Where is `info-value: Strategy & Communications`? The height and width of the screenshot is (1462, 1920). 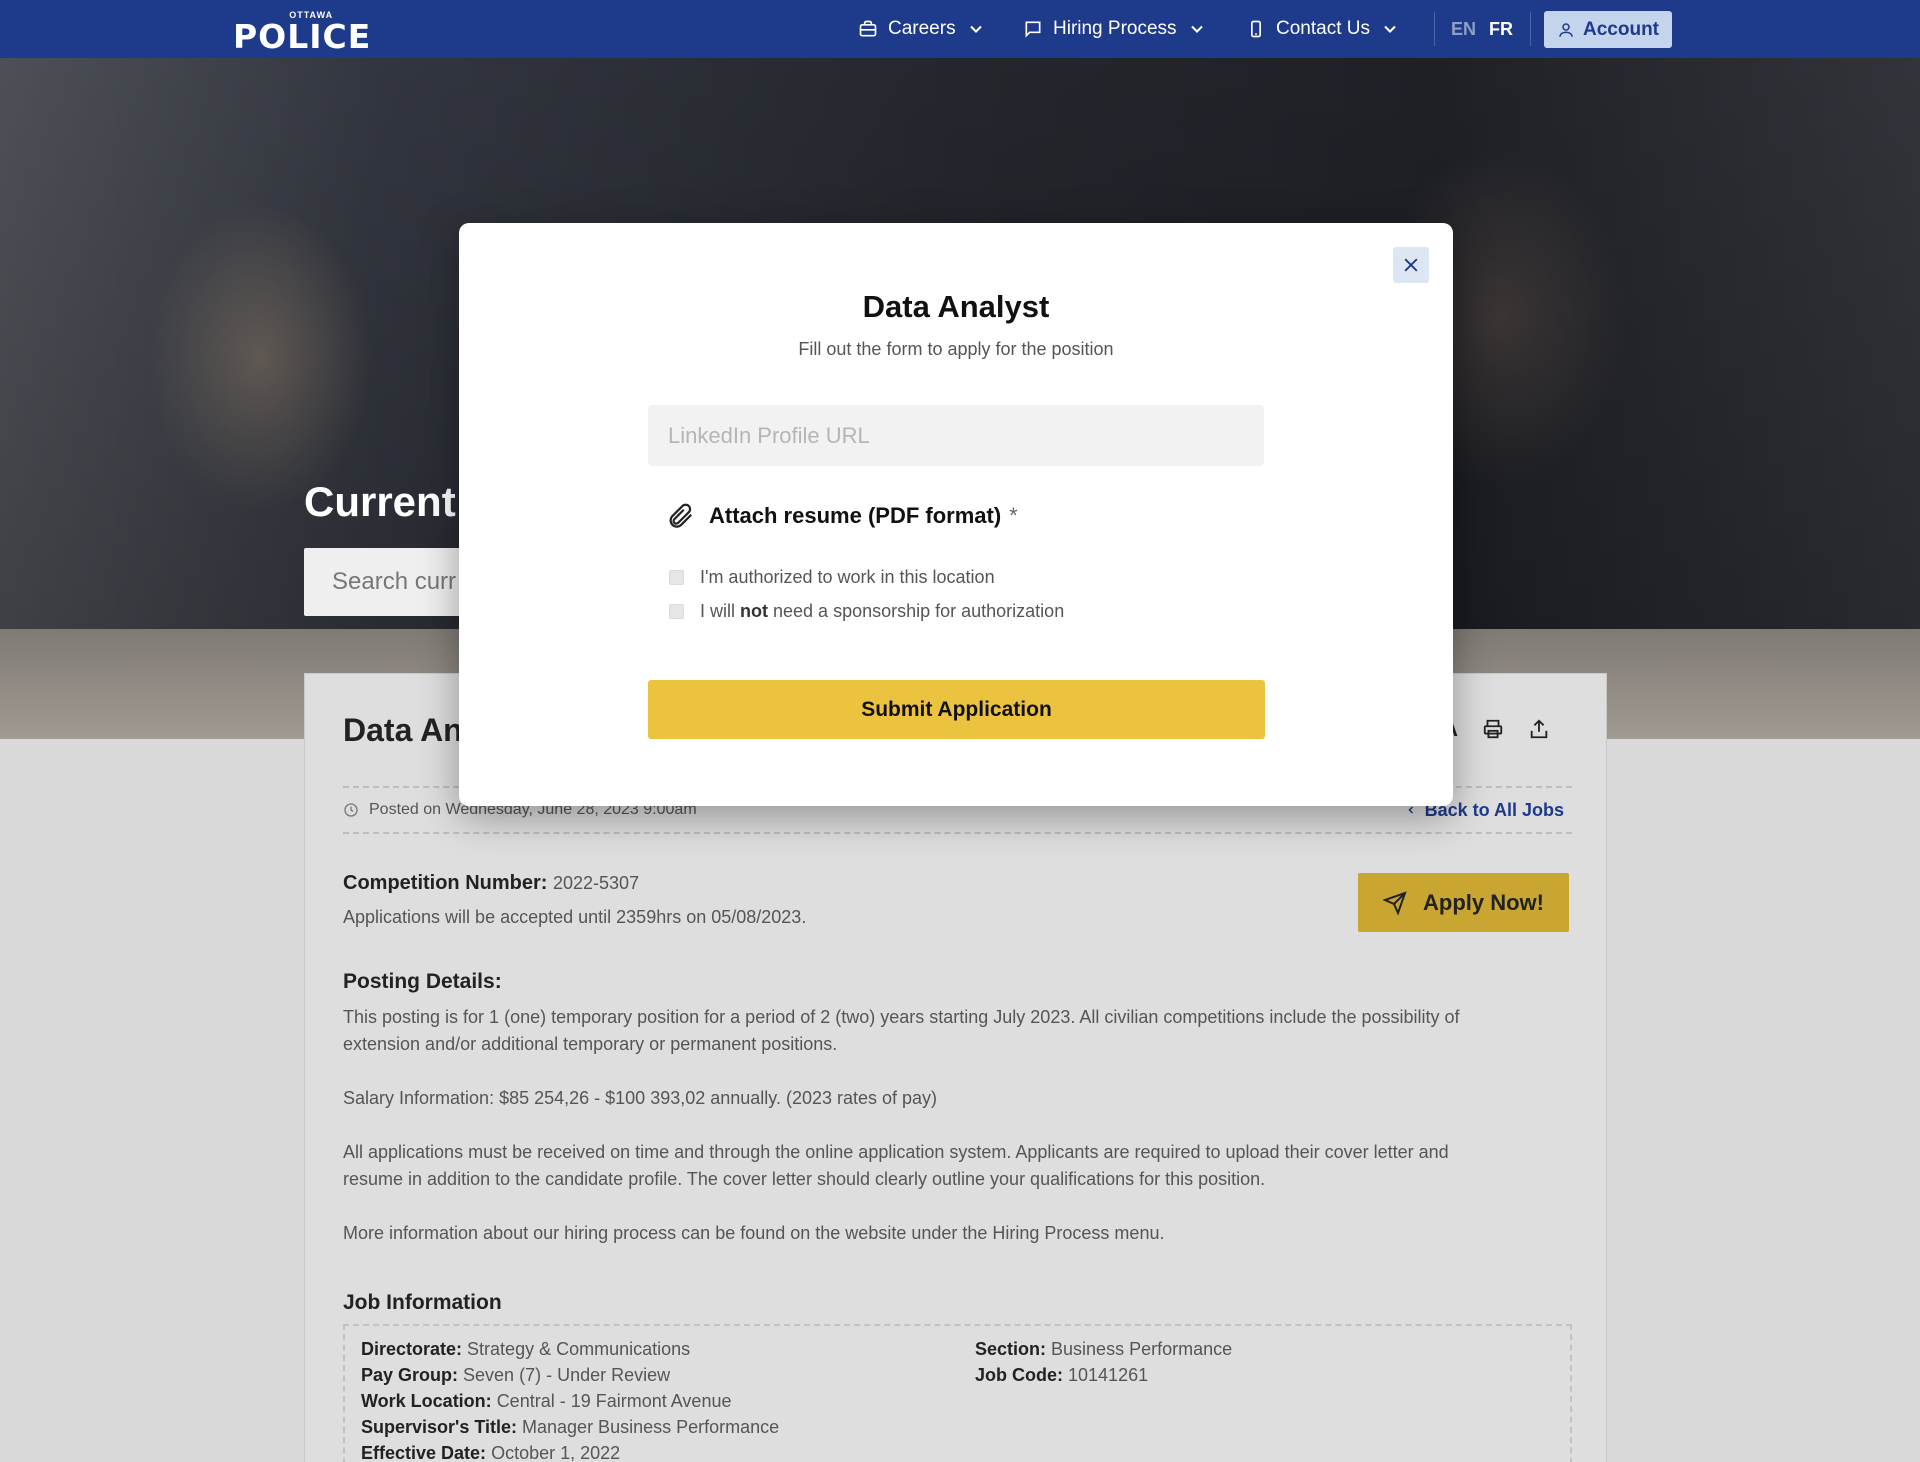 info-value: Strategy & Communications is located at coordinates (579, 1349).